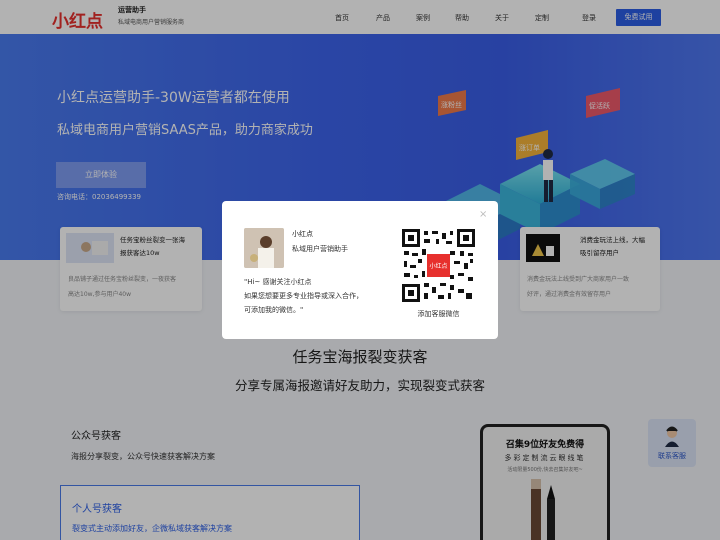 The height and width of the screenshot is (540, 720). I want to click on assistant-name: 小红点, so click(302, 234).